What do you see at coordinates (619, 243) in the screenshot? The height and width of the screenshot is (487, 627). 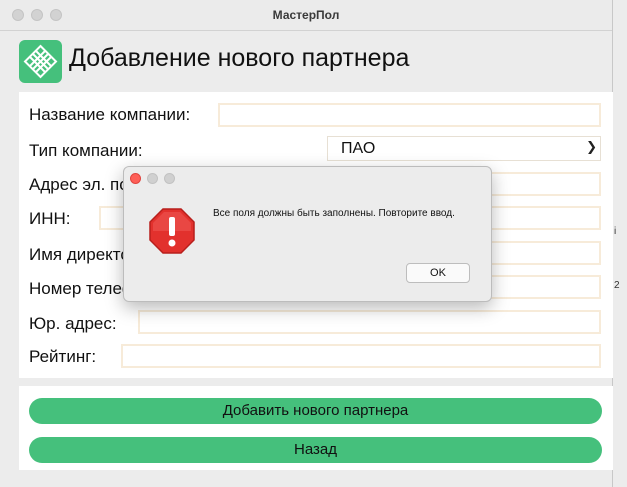 I see `background-window-strip: i 2` at bounding box center [619, 243].